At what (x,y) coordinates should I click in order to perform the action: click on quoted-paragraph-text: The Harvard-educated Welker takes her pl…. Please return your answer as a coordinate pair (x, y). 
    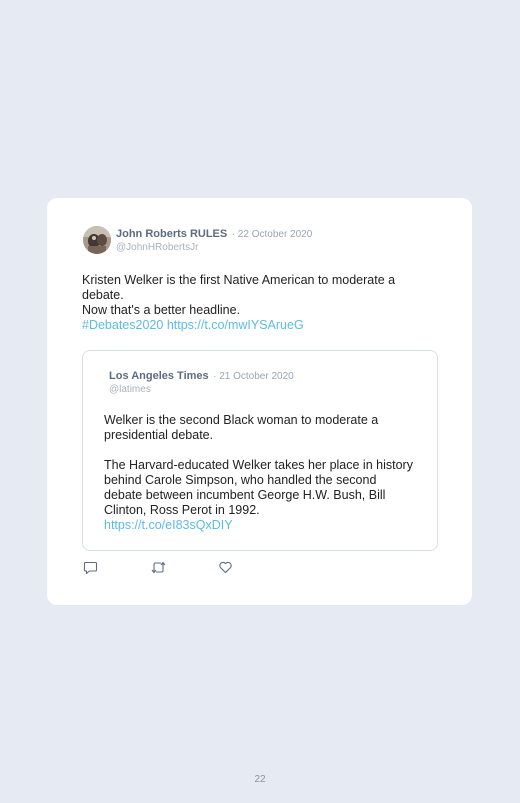
    Looking at the image, I should click on (258, 487).